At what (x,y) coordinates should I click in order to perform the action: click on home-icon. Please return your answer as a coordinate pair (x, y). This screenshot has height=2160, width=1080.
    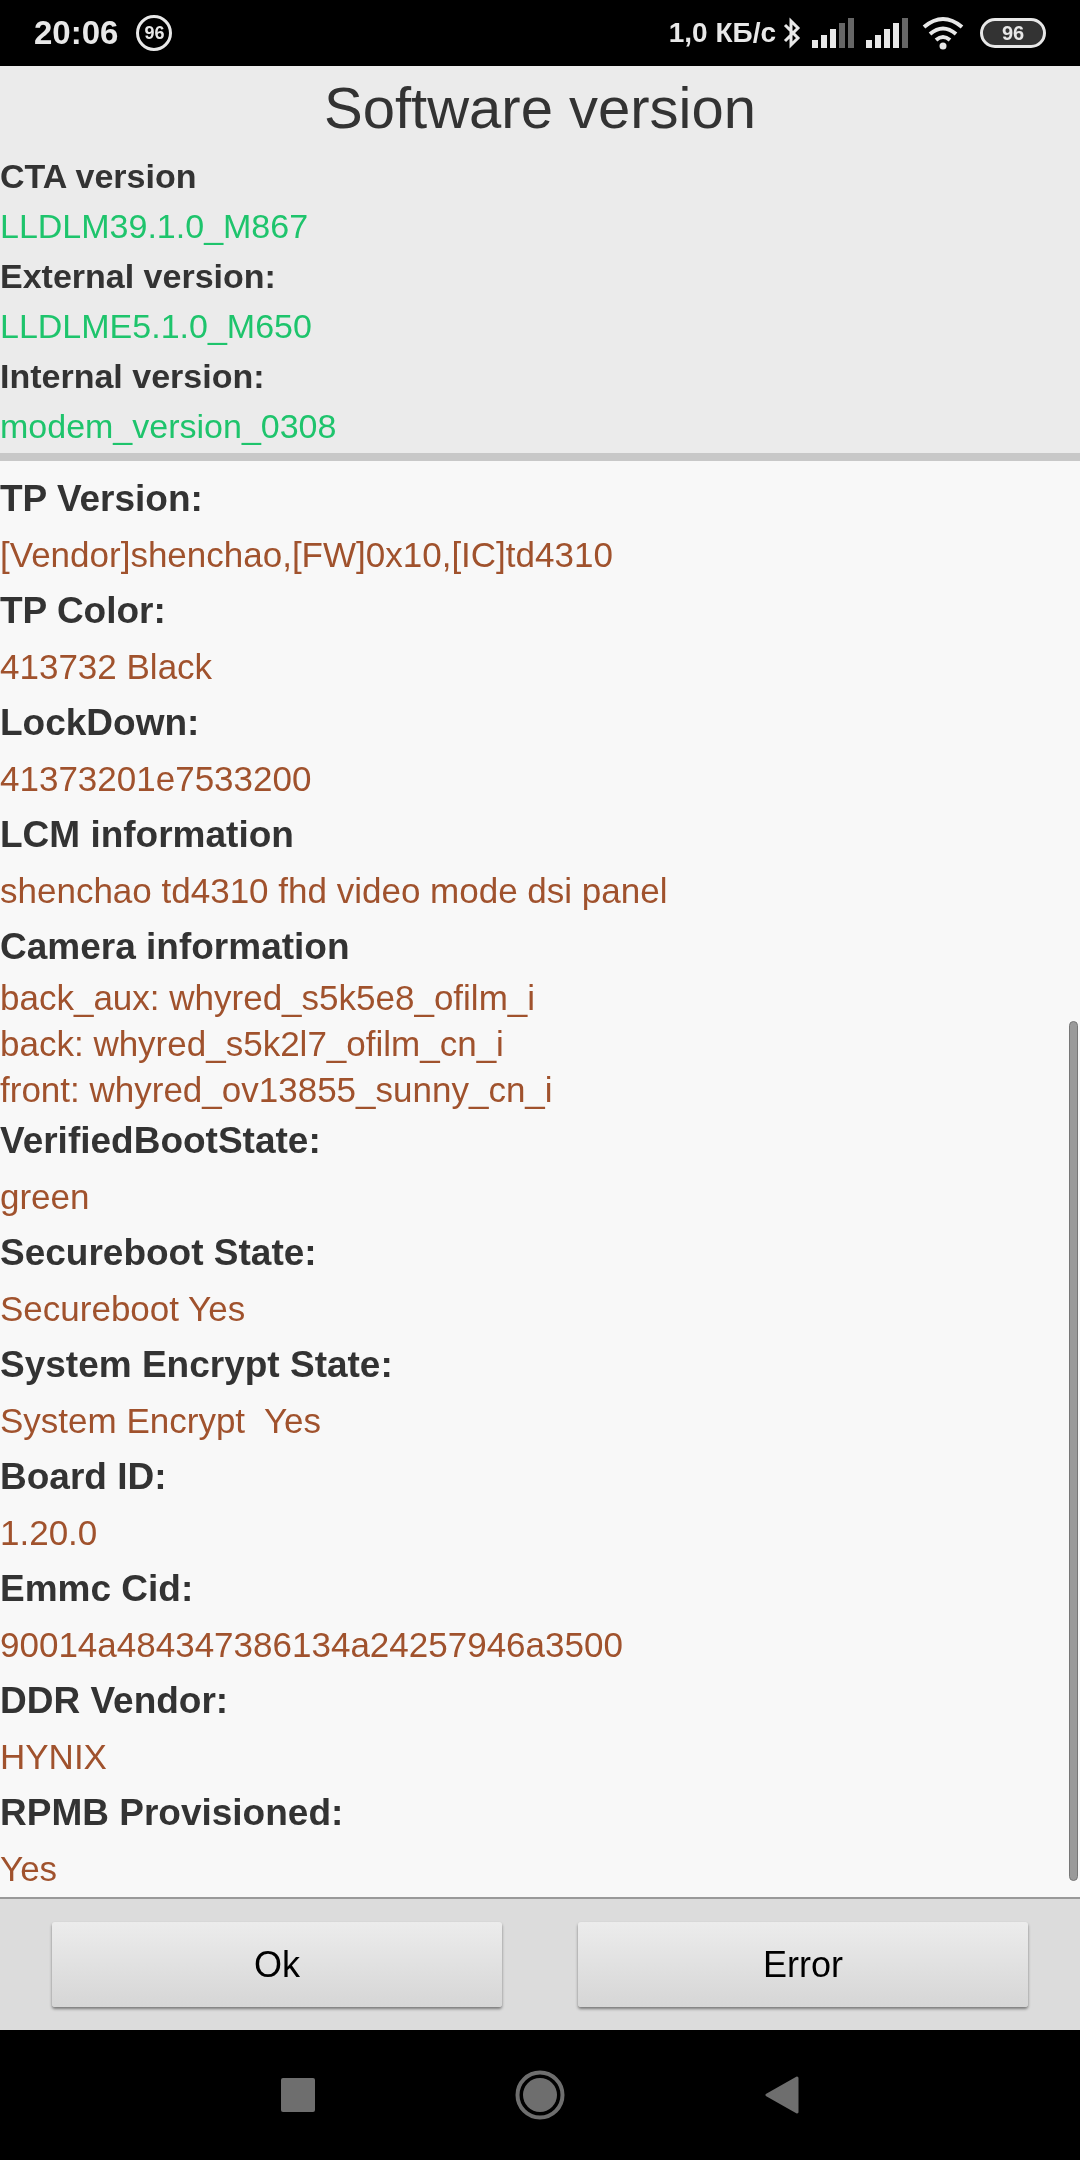
    Looking at the image, I should click on (540, 2095).